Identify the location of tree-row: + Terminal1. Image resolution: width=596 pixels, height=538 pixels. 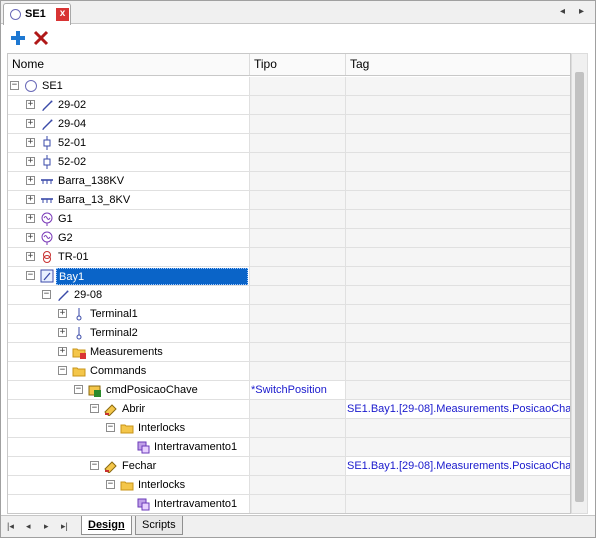
(289, 314).